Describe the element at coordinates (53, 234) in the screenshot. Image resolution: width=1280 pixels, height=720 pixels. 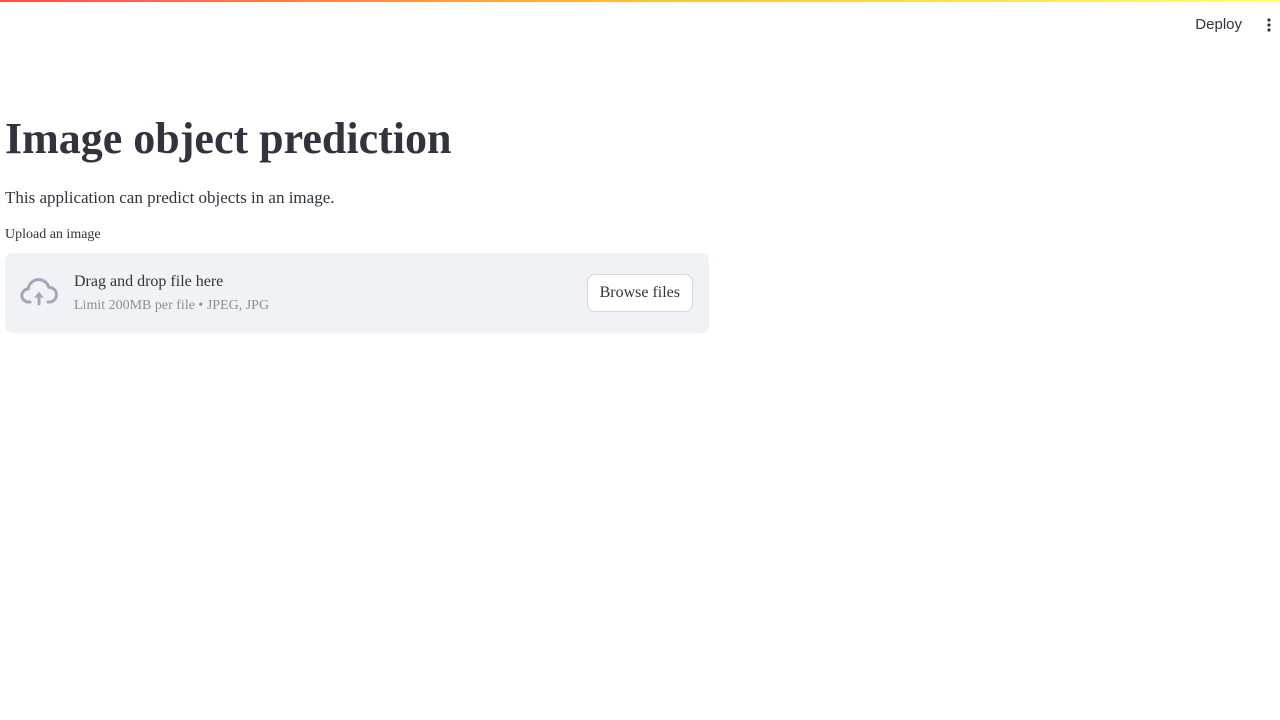
I see `uploader-label: Upload an image` at that location.